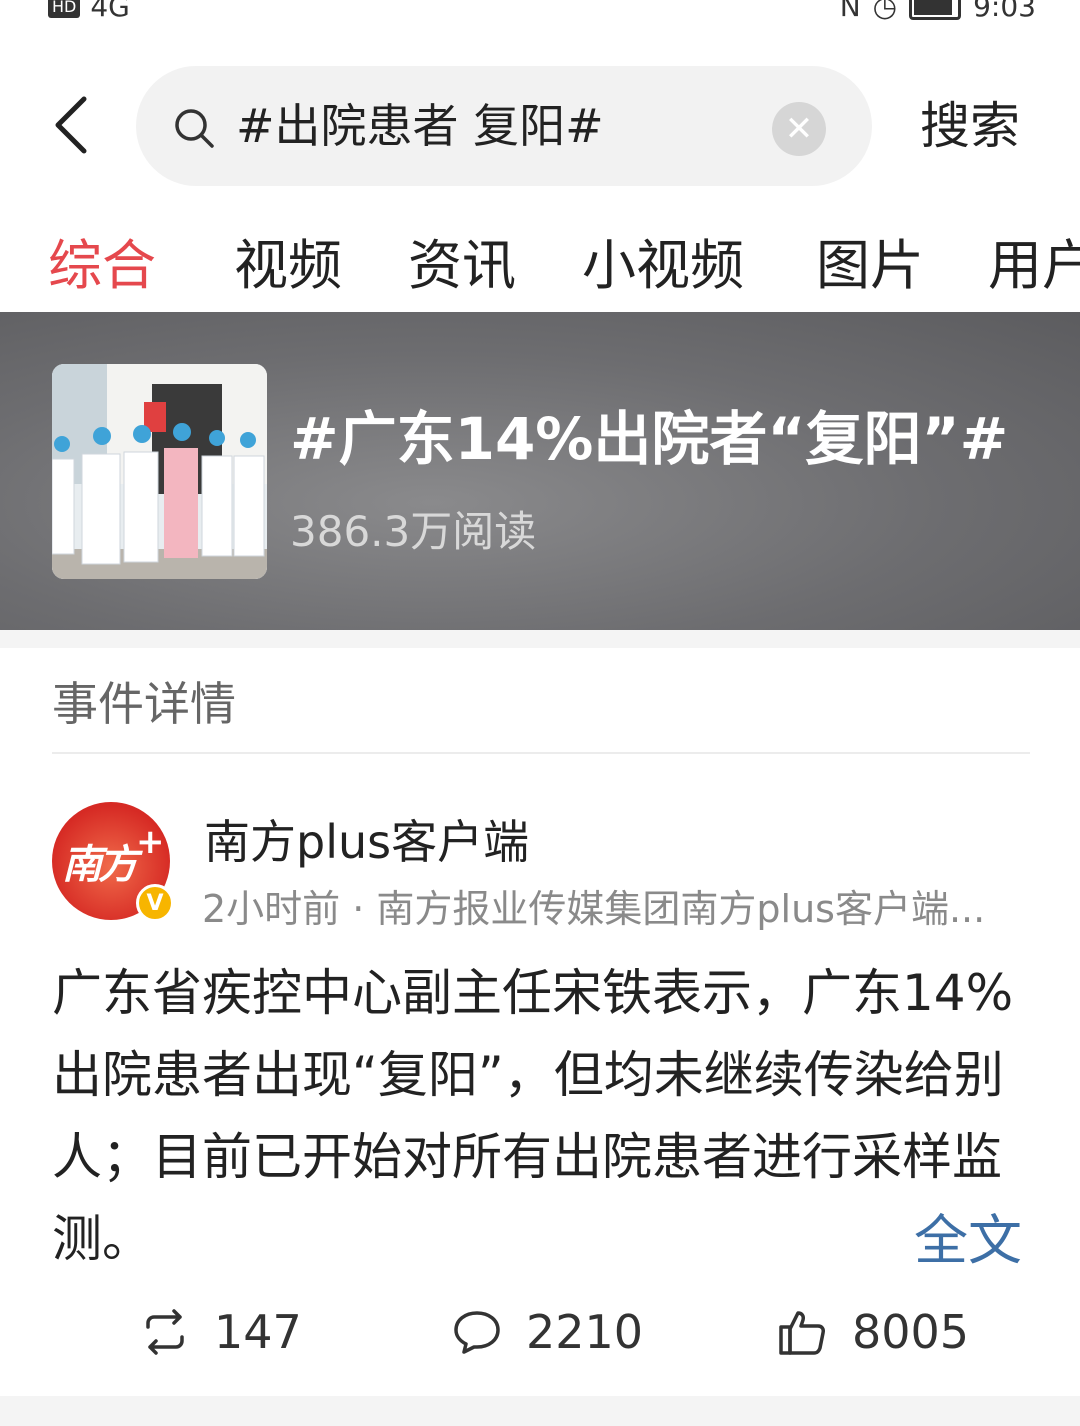 The image size is (1080, 1426). What do you see at coordinates (1004, 11) in the screenshot?
I see `status-time: 9:03` at bounding box center [1004, 11].